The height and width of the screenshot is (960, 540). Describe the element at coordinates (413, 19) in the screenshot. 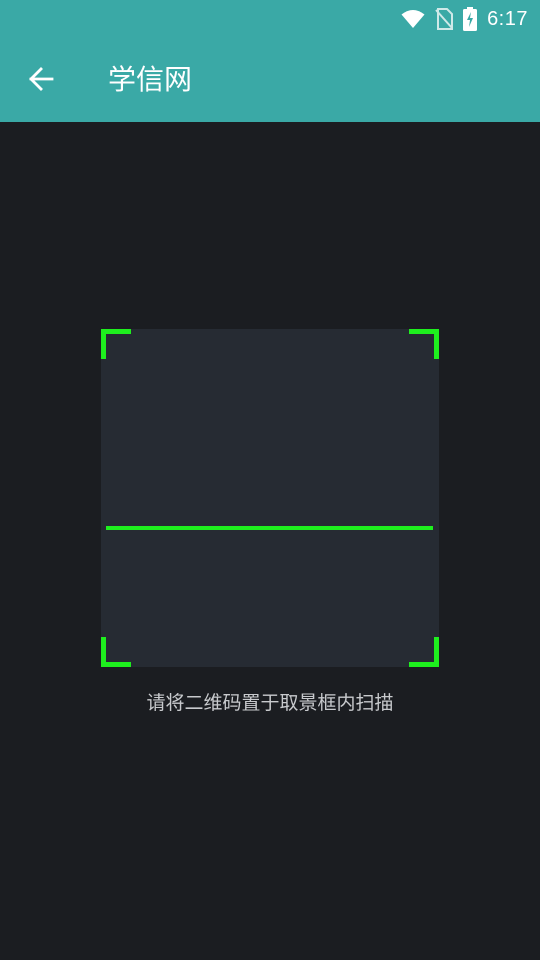

I see `wifi-icon` at that location.